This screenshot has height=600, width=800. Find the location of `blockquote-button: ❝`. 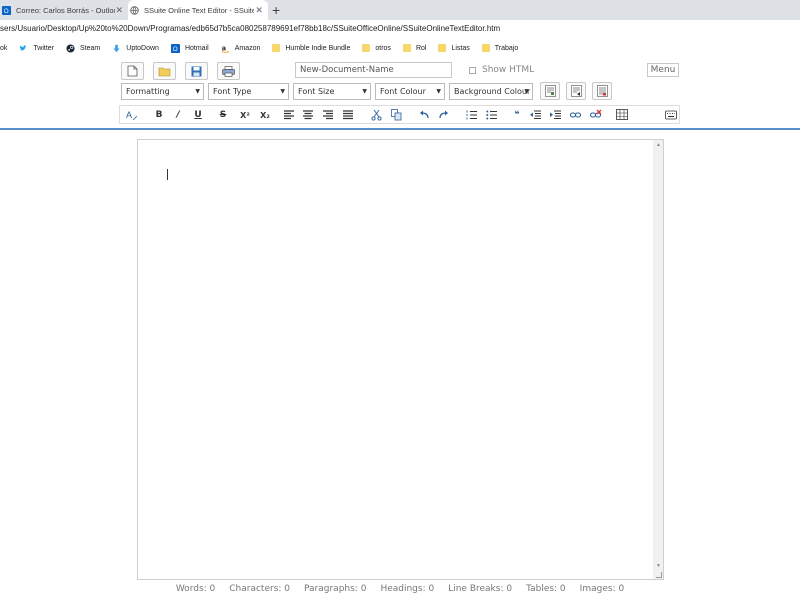

blockquote-button: ❝ is located at coordinates (517, 115).